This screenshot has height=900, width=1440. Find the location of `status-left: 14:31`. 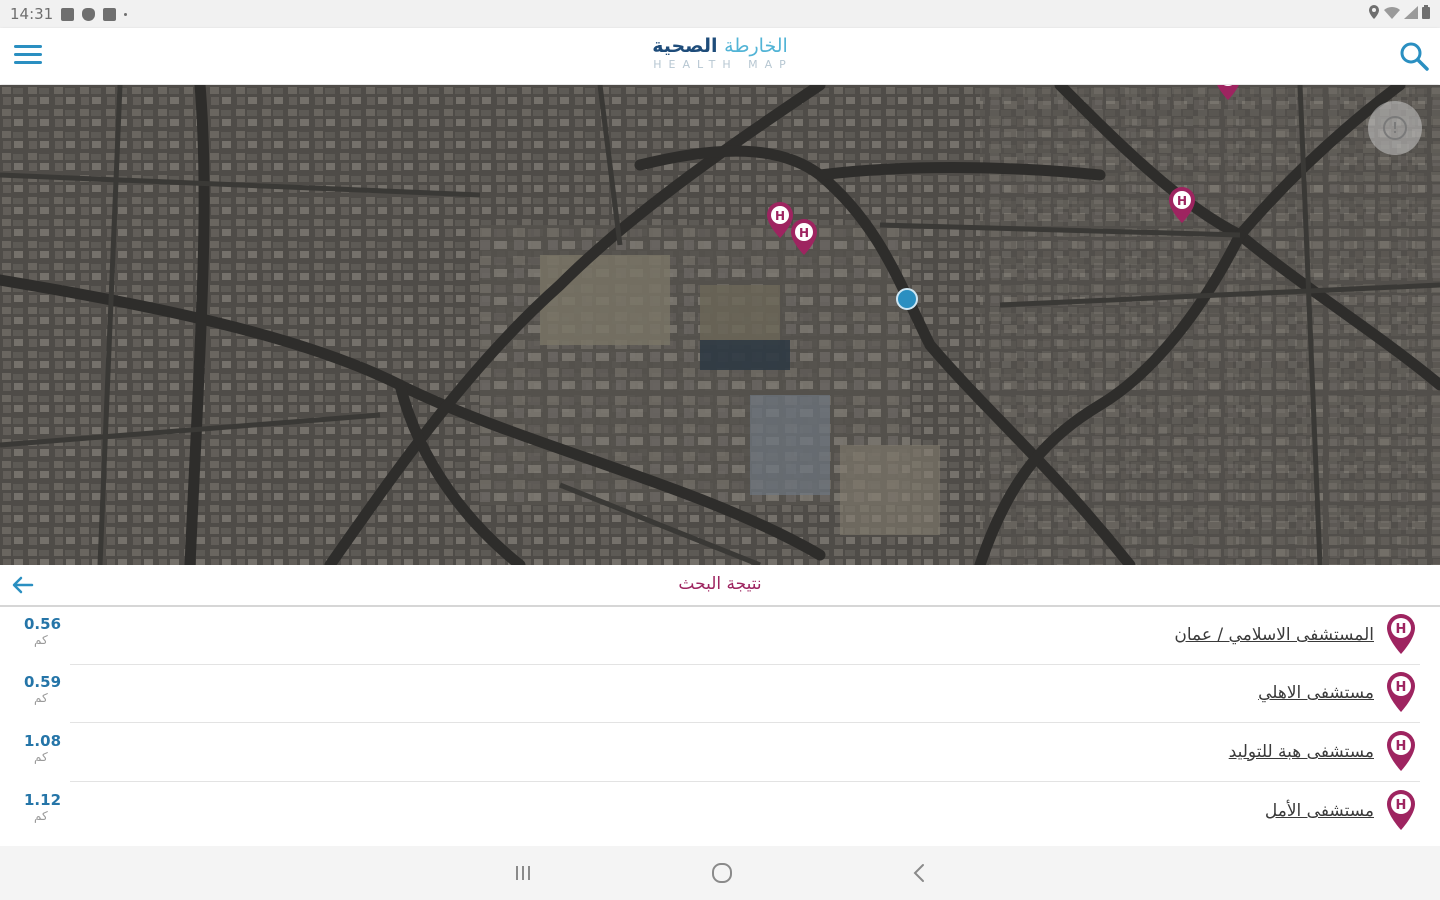

status-left: 14:31 is located at coordinates (69, 14).